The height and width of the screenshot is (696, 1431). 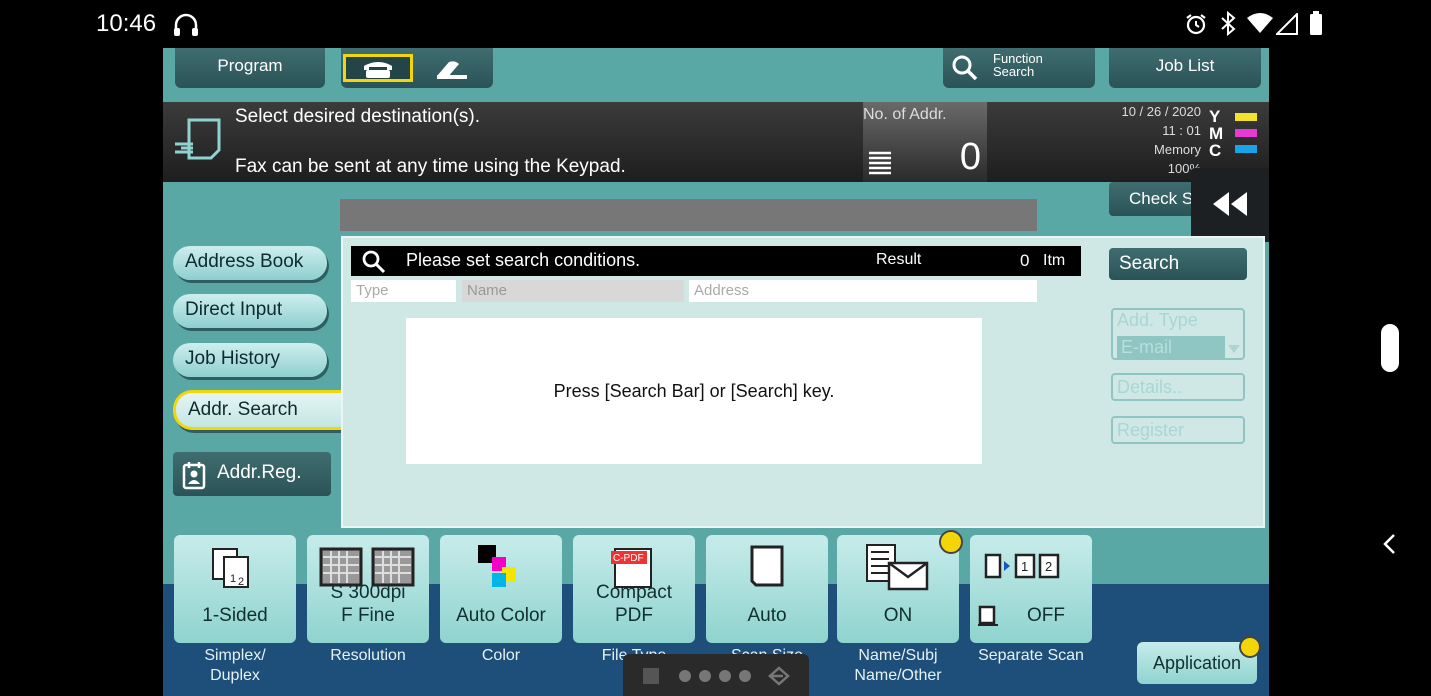 I want to click on register-button: Register, so click(x=1178, y=430).